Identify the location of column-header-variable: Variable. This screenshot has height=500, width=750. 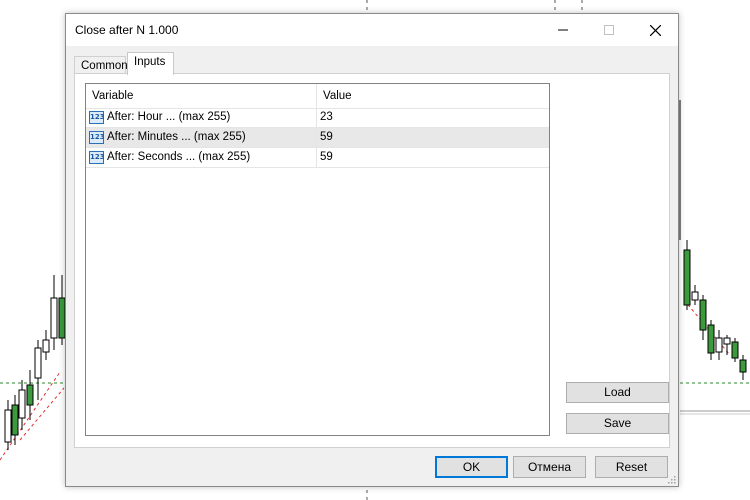
(201, 96).